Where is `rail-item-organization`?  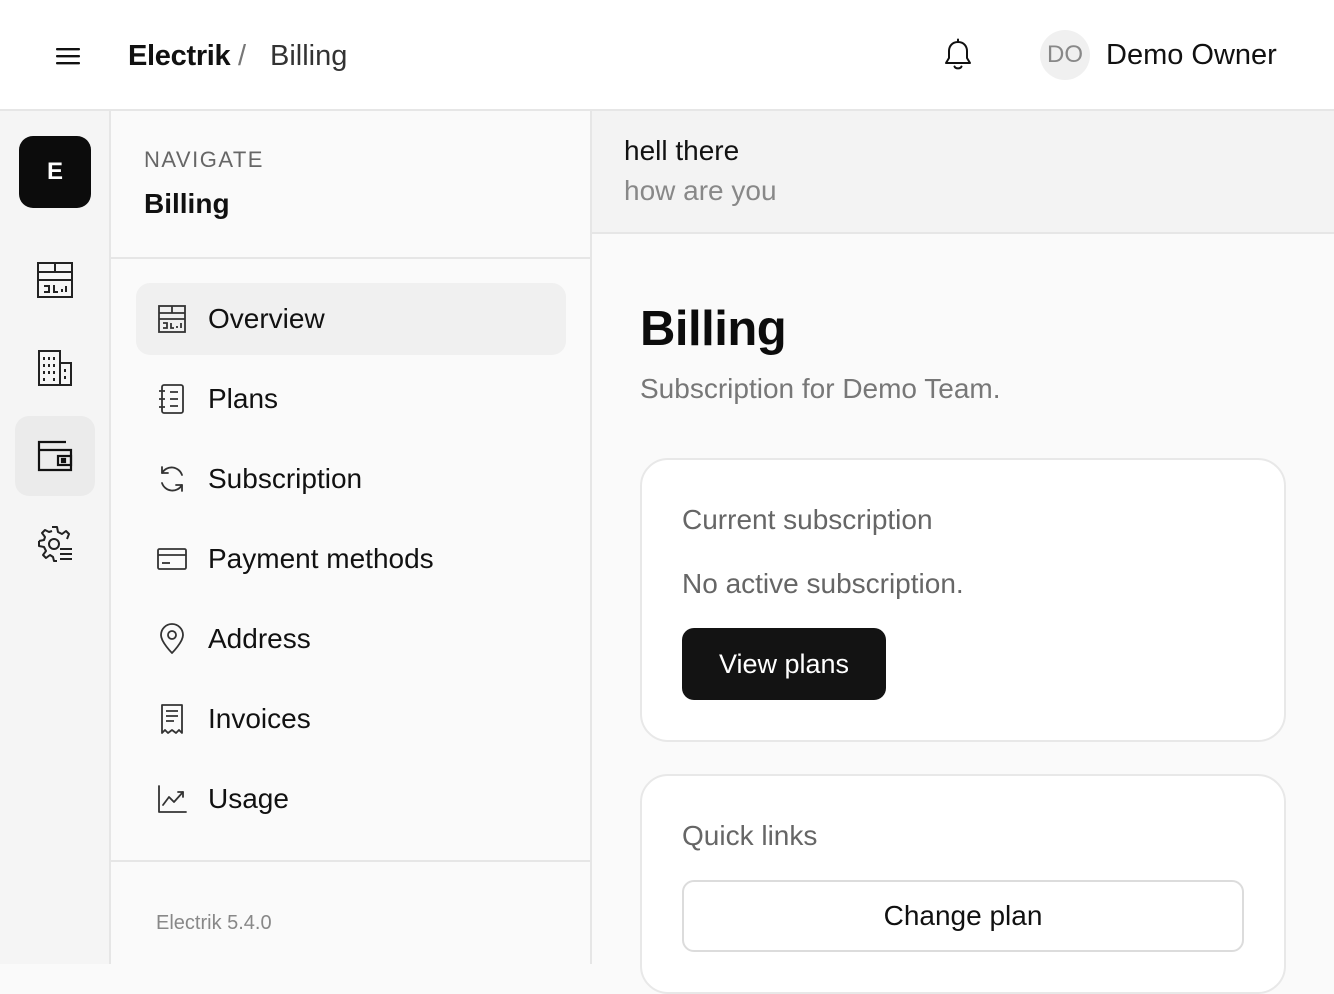 rail-item-organization is located at coordinates (55, 368).